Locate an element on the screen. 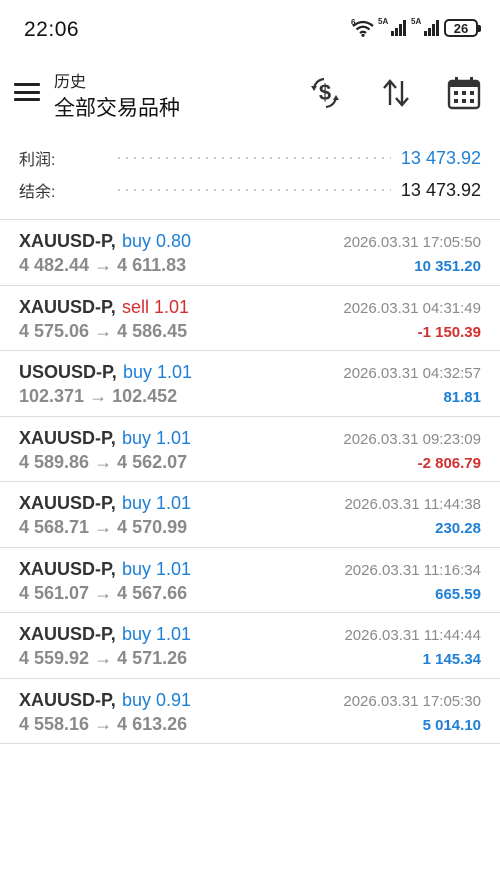 The width and height of the screenshot is (500, 894). profit-value: 13 473.92 is located at coordinates (440, 157).